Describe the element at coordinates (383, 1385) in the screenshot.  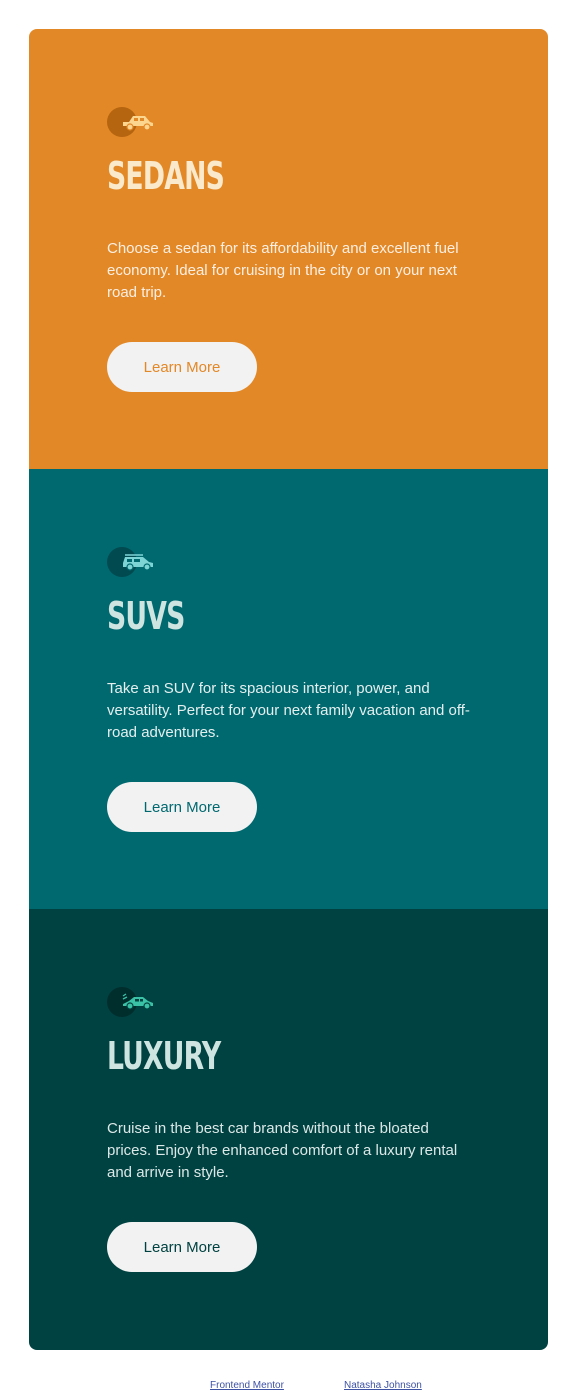
I see `author-link: Natasha Johnson` at that location.